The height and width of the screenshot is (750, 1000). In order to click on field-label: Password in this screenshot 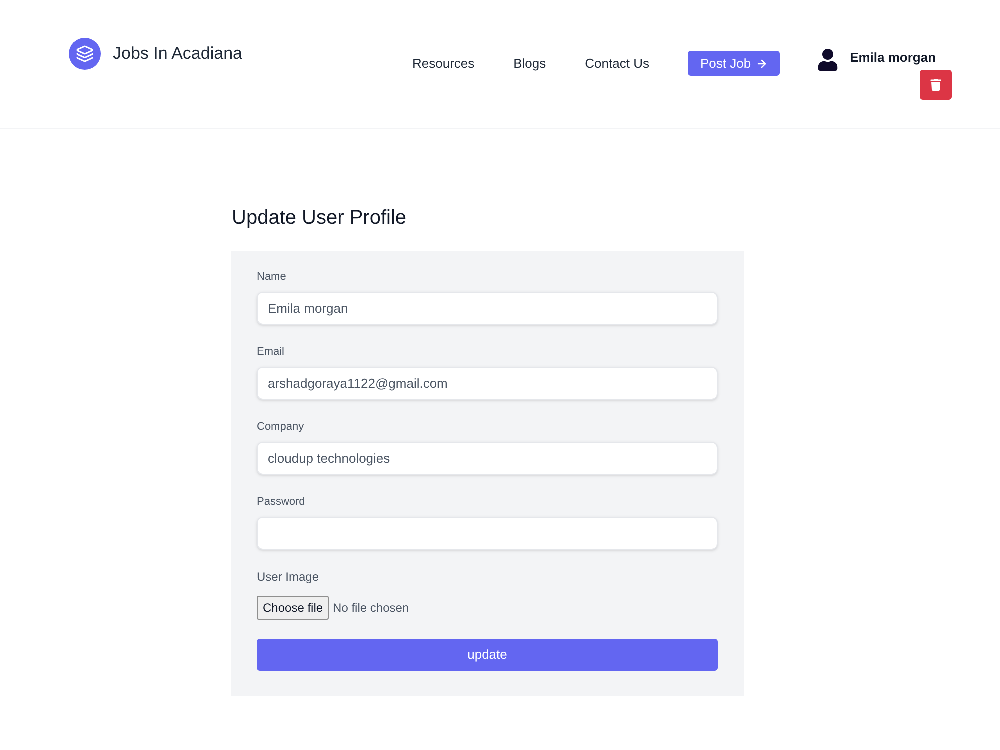, I will do `click(281, 502)`.